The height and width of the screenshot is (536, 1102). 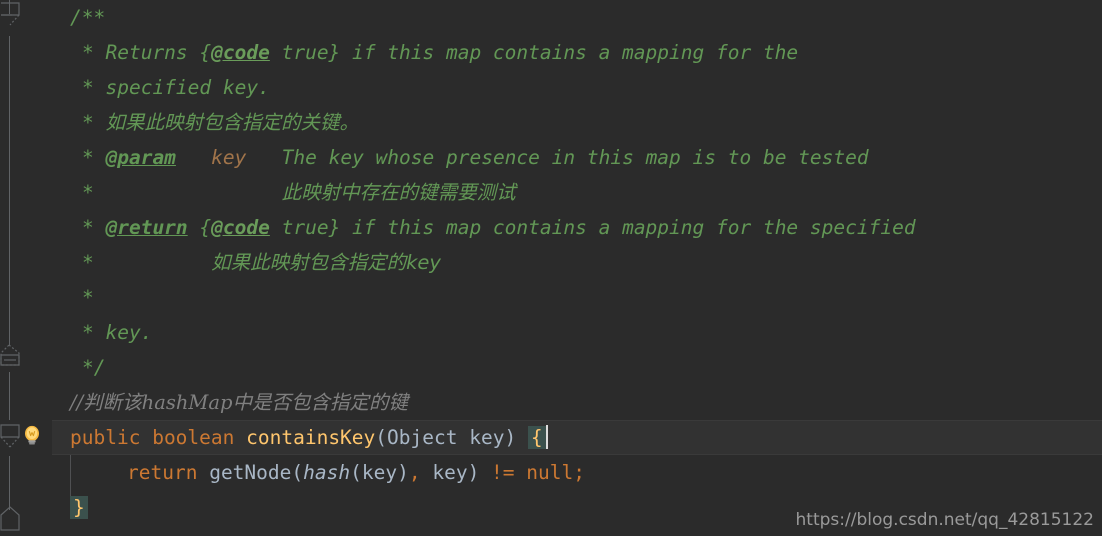 What do you see at coordinates (551, 192) in the screenshot?
I see `code-line-6: * 此映射中存在的键需要测试` at bounding box center [551, 192].